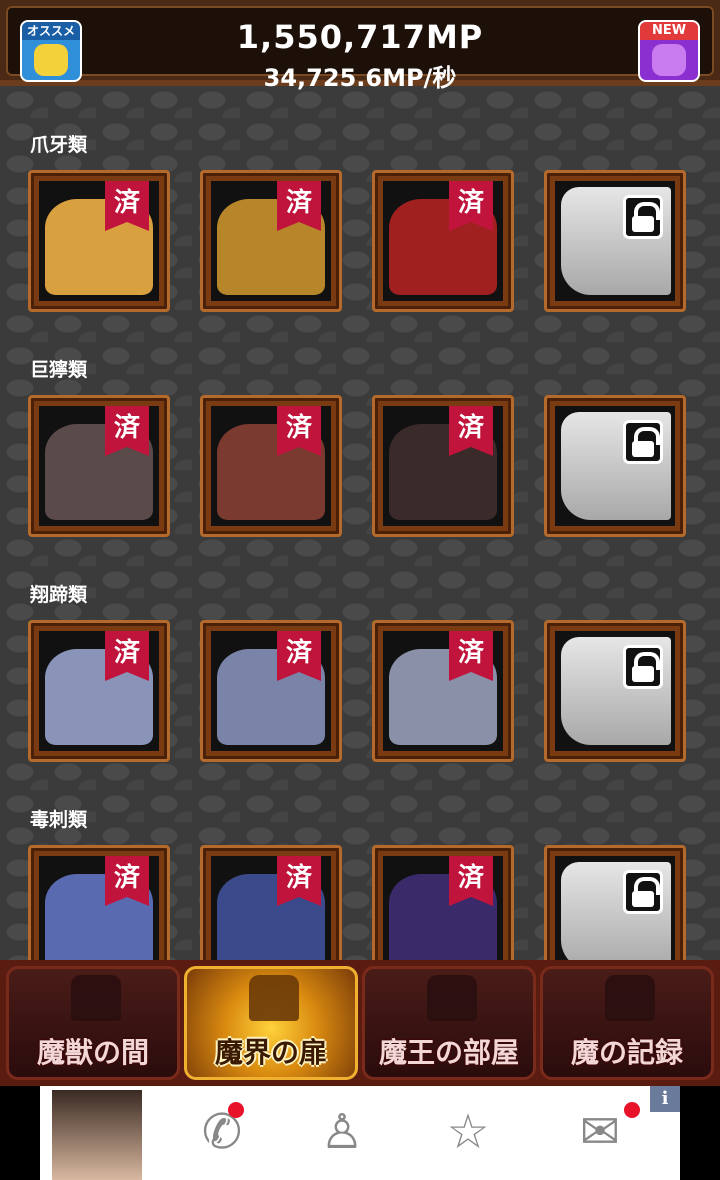 This screenshot has height=1180, width=720. What do you see at coordinates (92, 1052) in the screenshot?
I see `nav-label: 魔獣の間` at bounding box center [92, 1052].